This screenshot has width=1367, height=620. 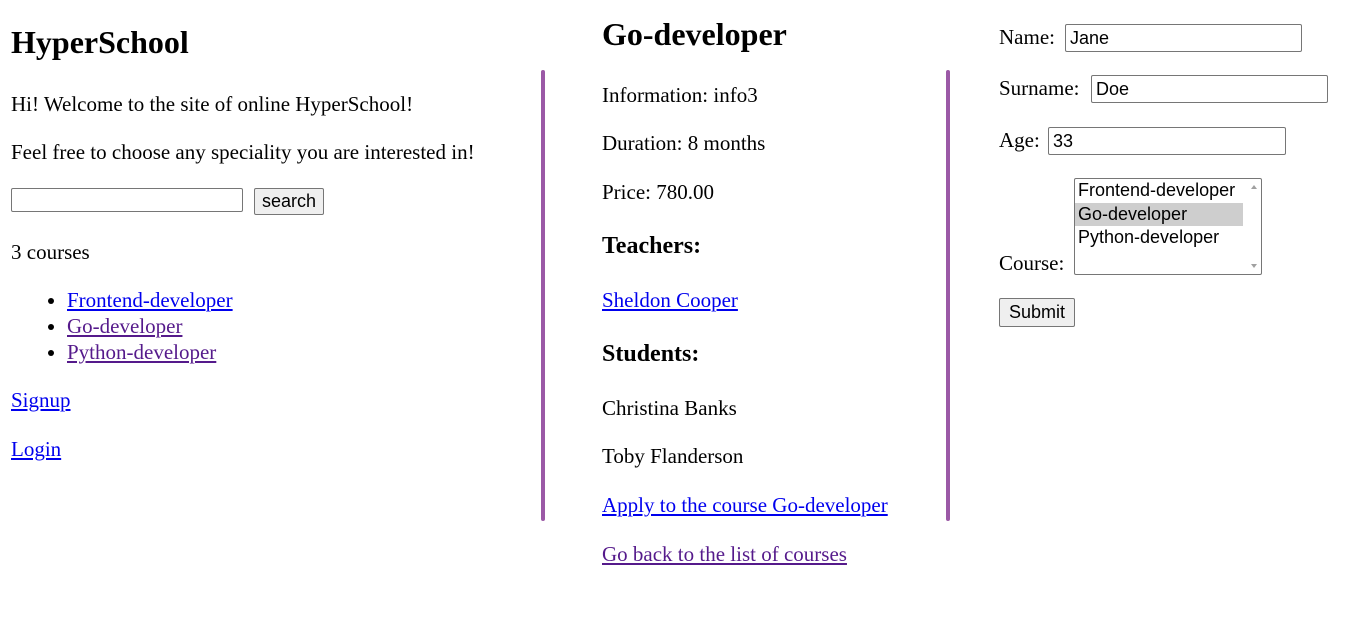 I want to click on age-label: Age:, so click(x=1019, y=140).